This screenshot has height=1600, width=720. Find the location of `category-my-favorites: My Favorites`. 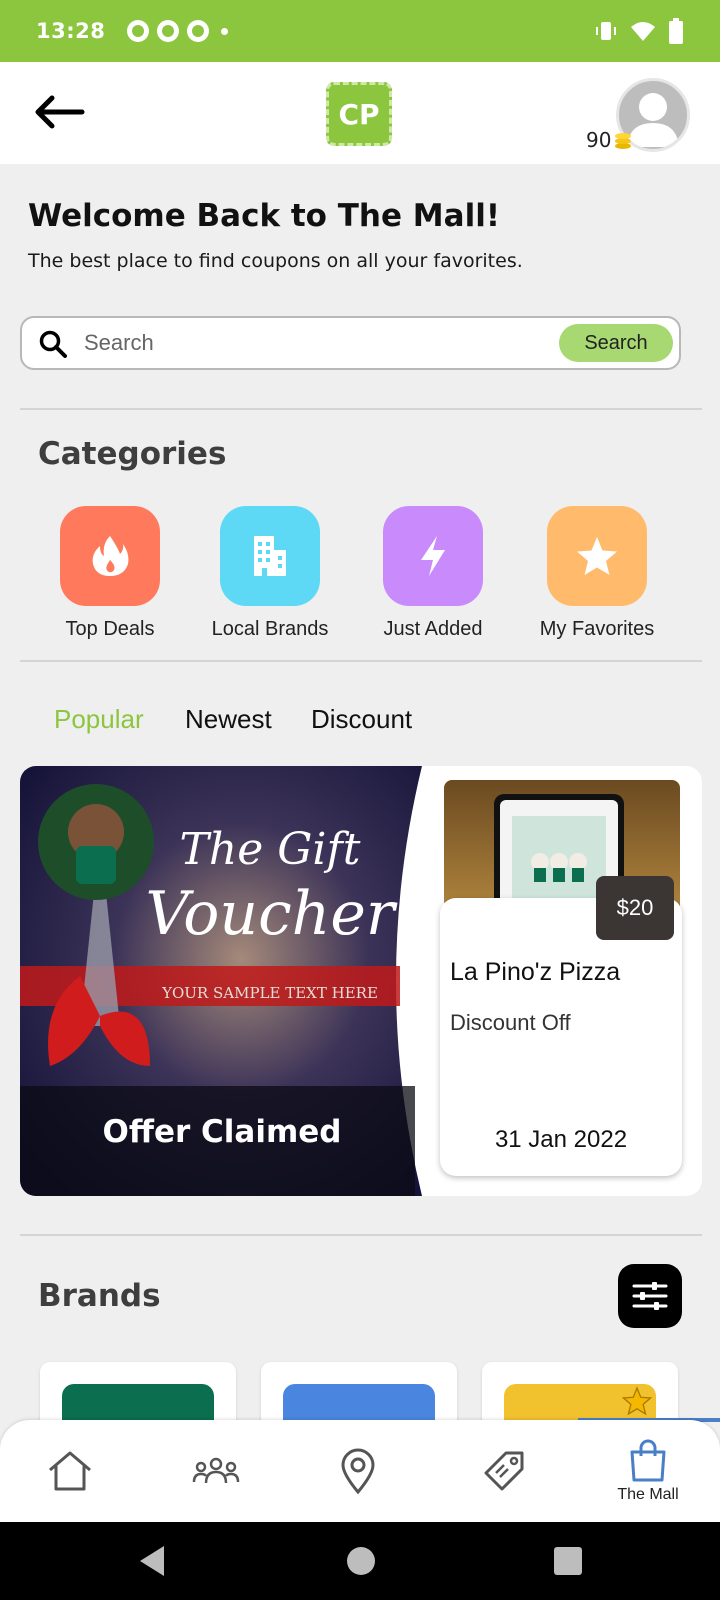

category-my-favorites: My Favorites is located at coordinates (597, 573).